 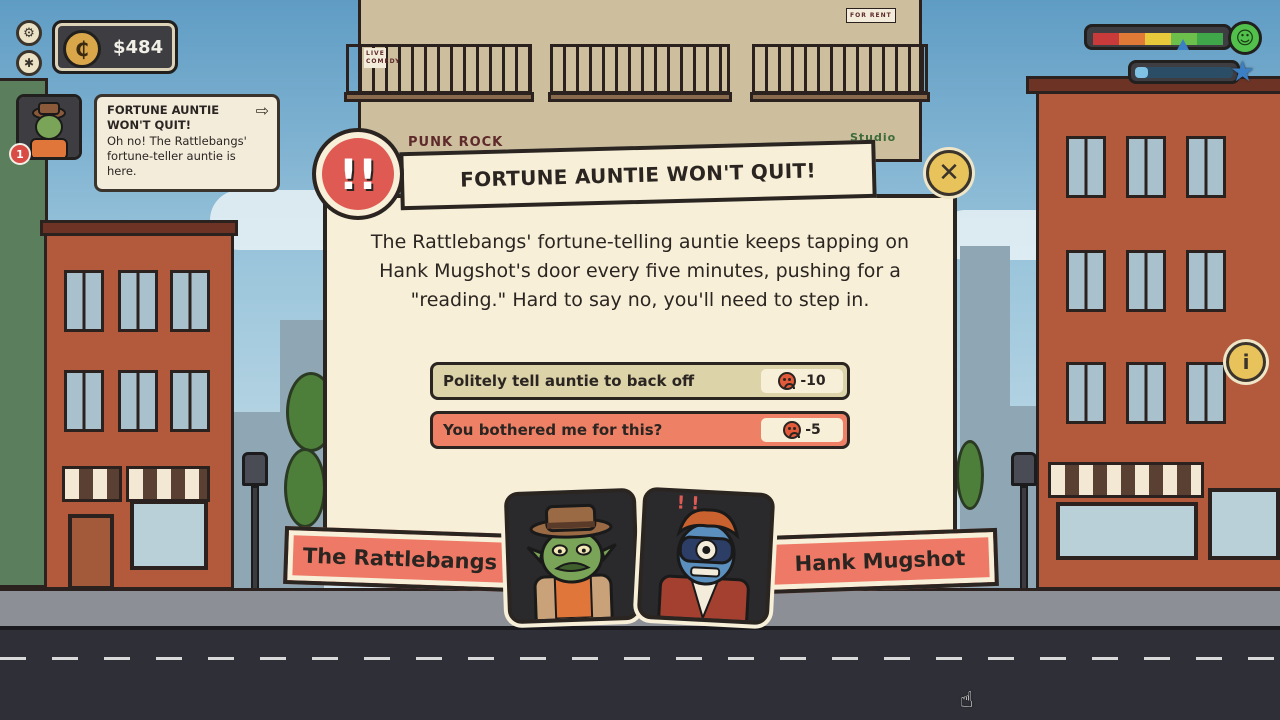 I want to click on arrow-right-icon: ⇨, so click(x=262, y=110).